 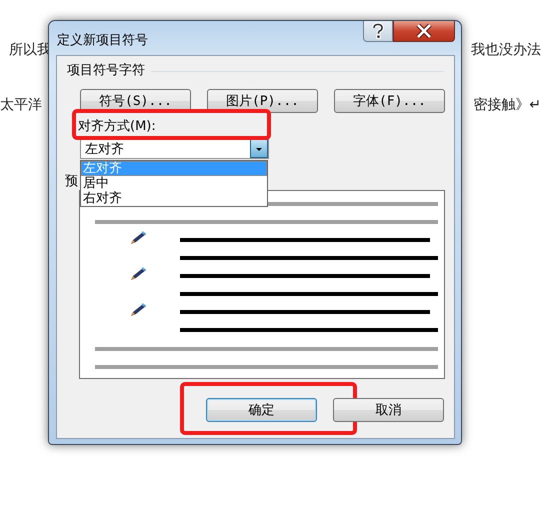 I want to click on close-icon, so click(x=424, y=31).